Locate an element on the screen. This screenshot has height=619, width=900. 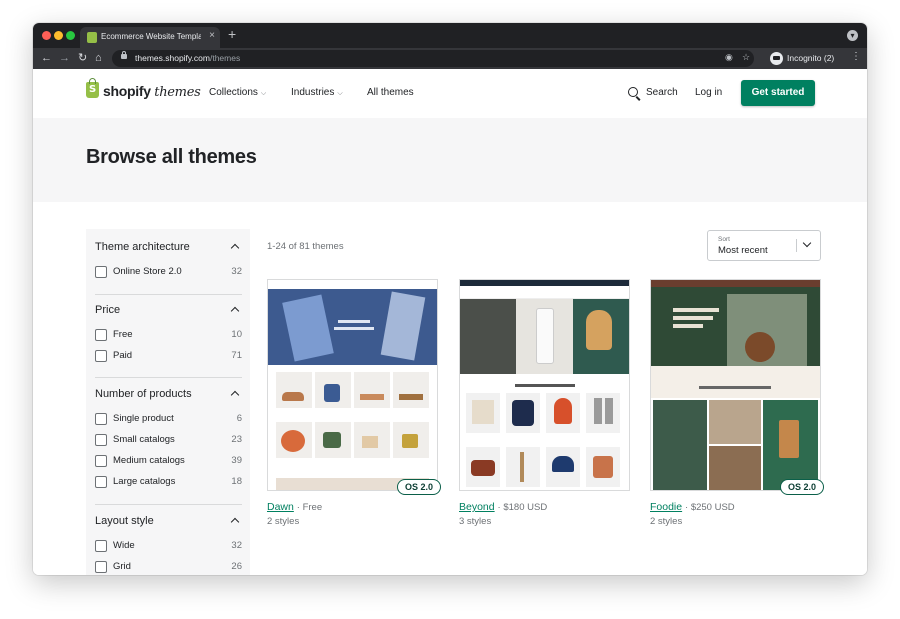
filter-heading: Price is located at coordinates (107, 310).